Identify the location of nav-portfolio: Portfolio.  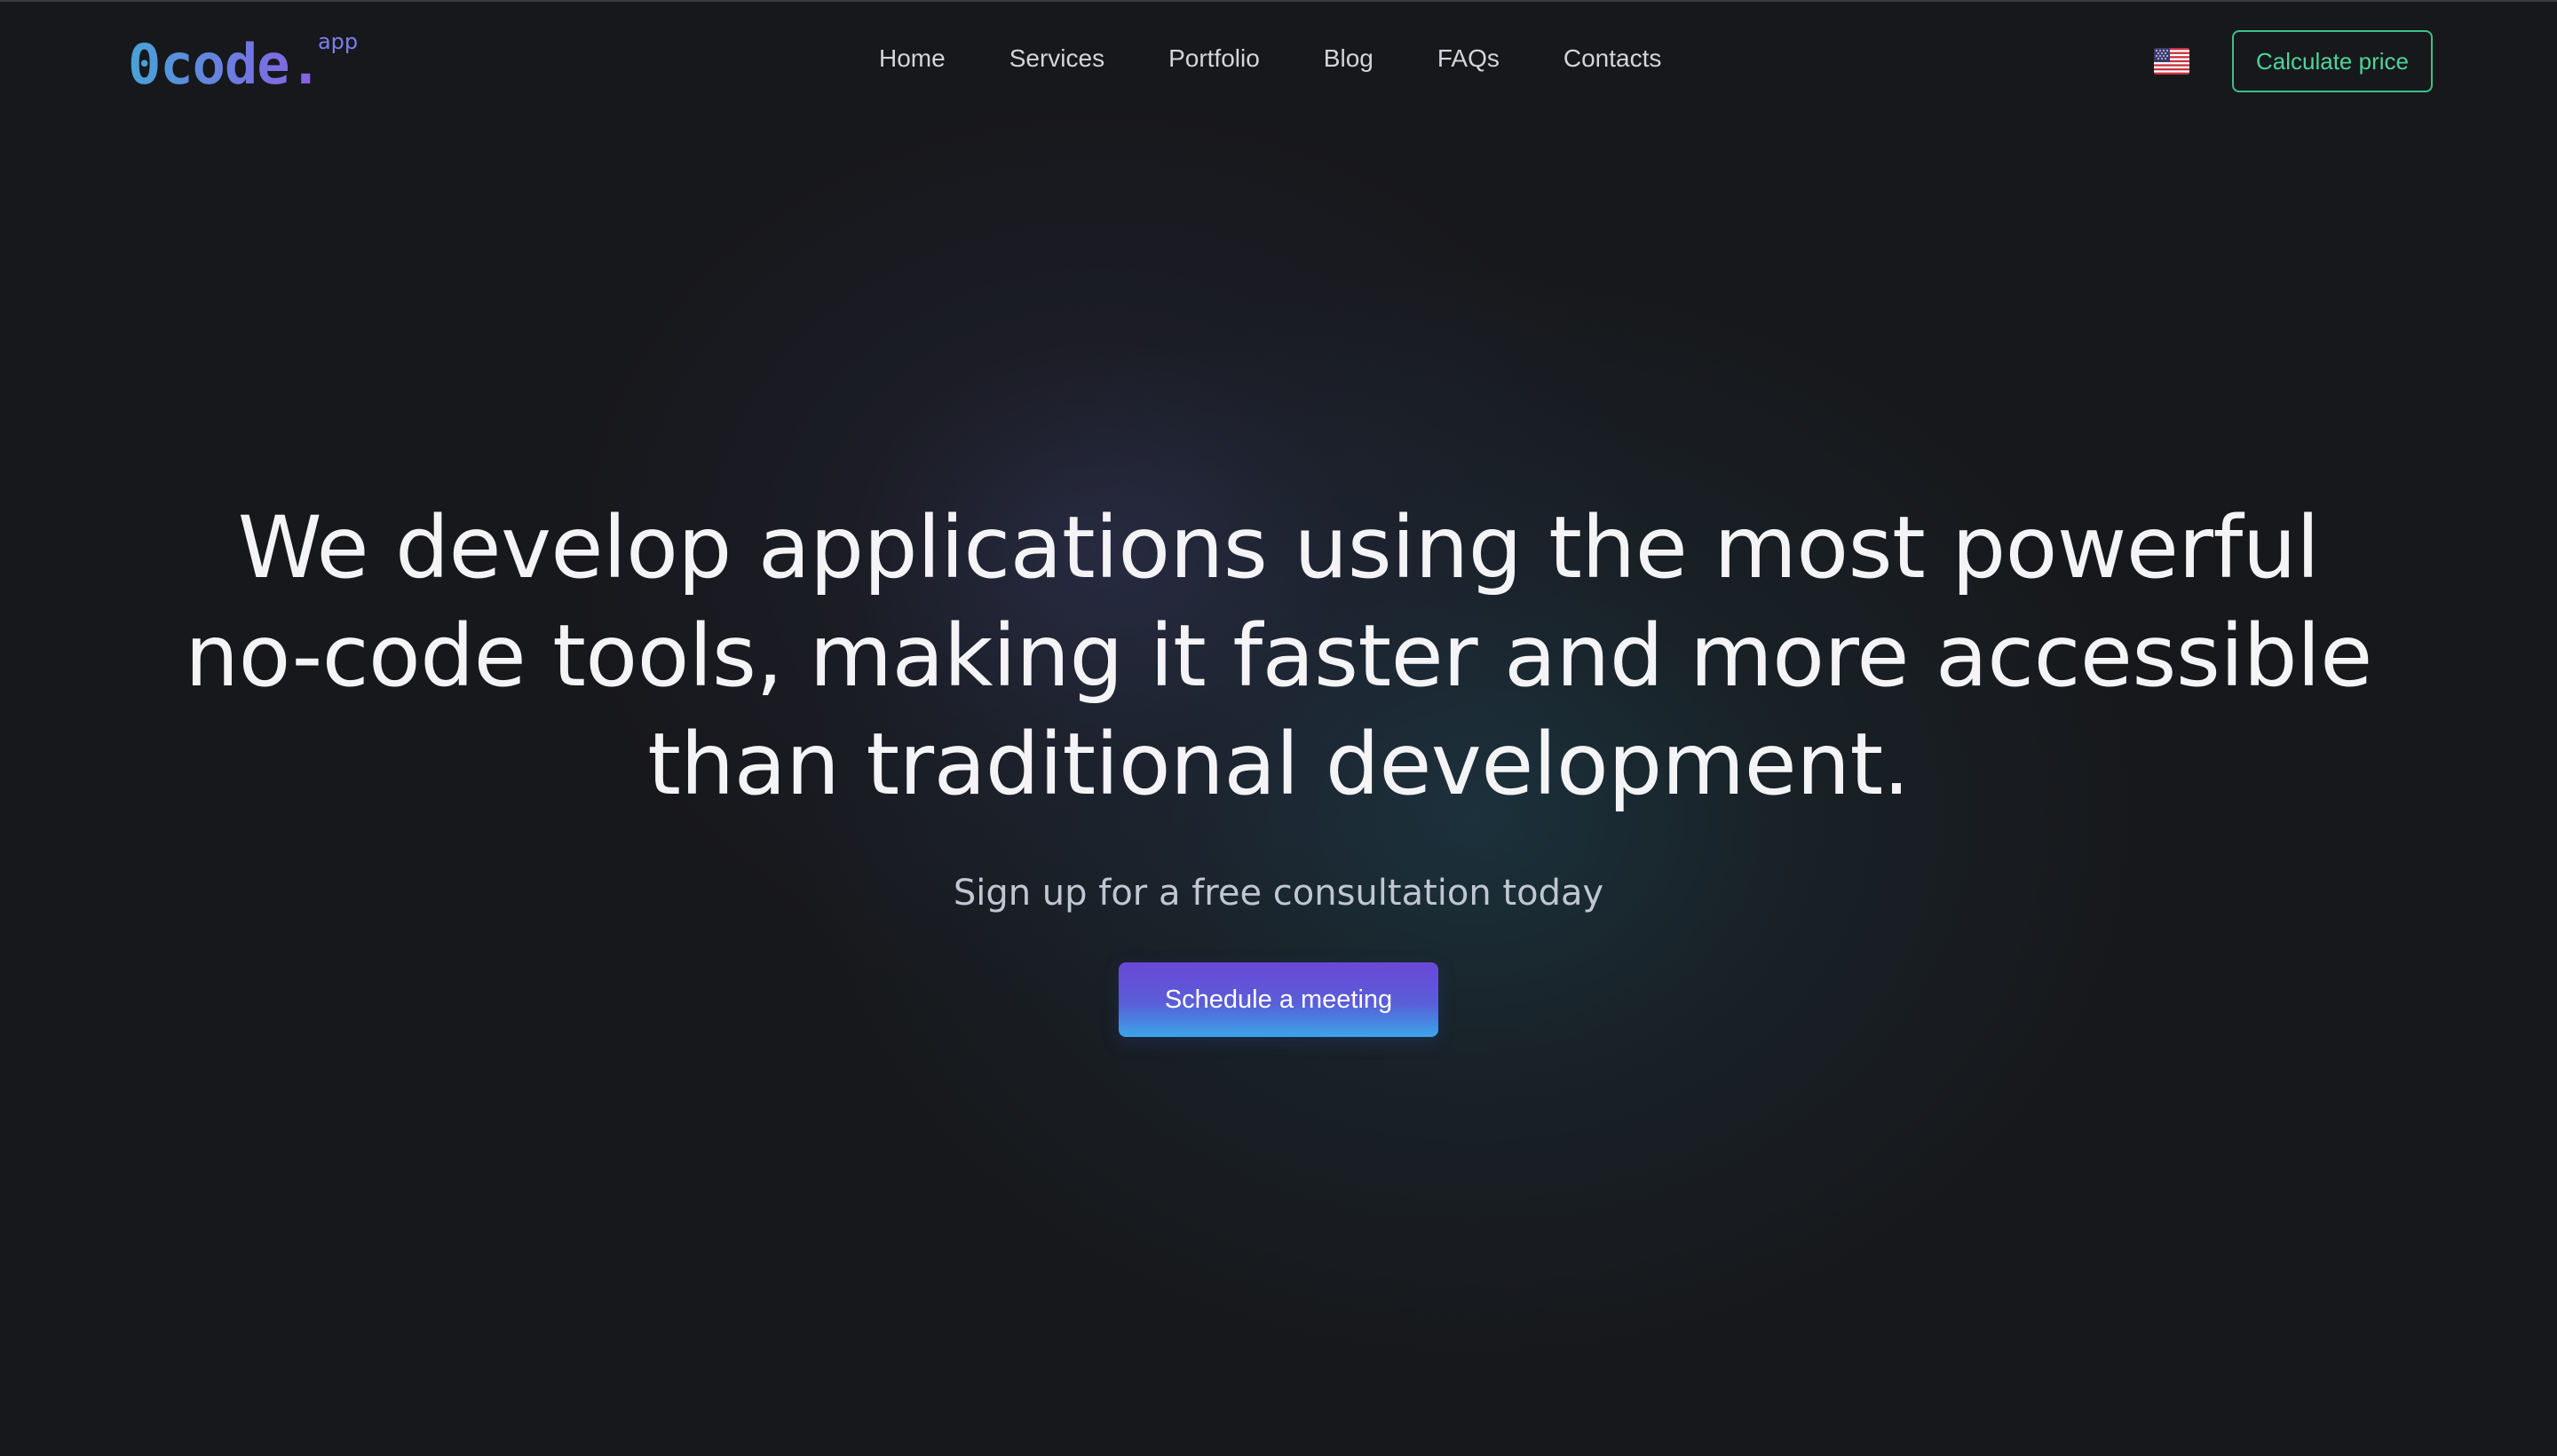
(1214, 58).